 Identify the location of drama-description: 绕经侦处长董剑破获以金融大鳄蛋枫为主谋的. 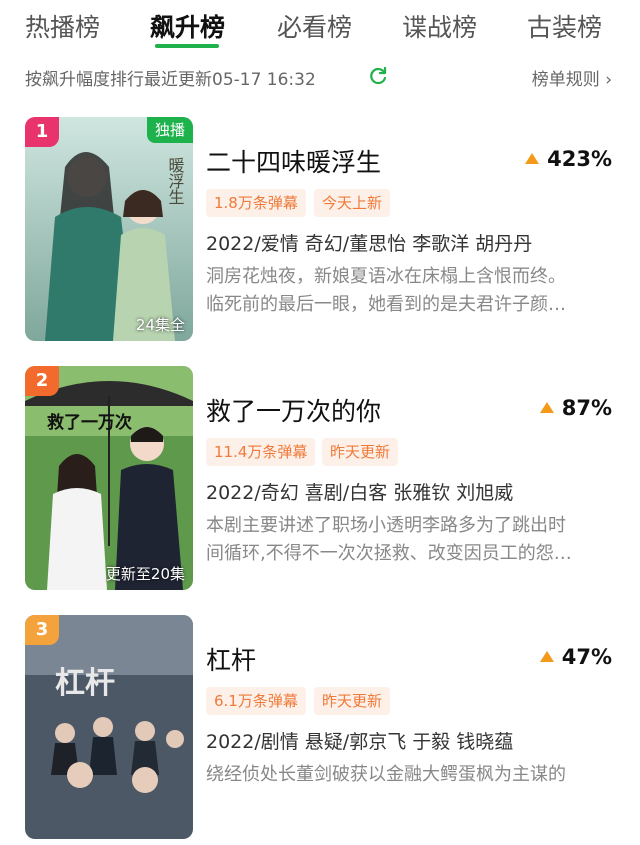
(411, 775).